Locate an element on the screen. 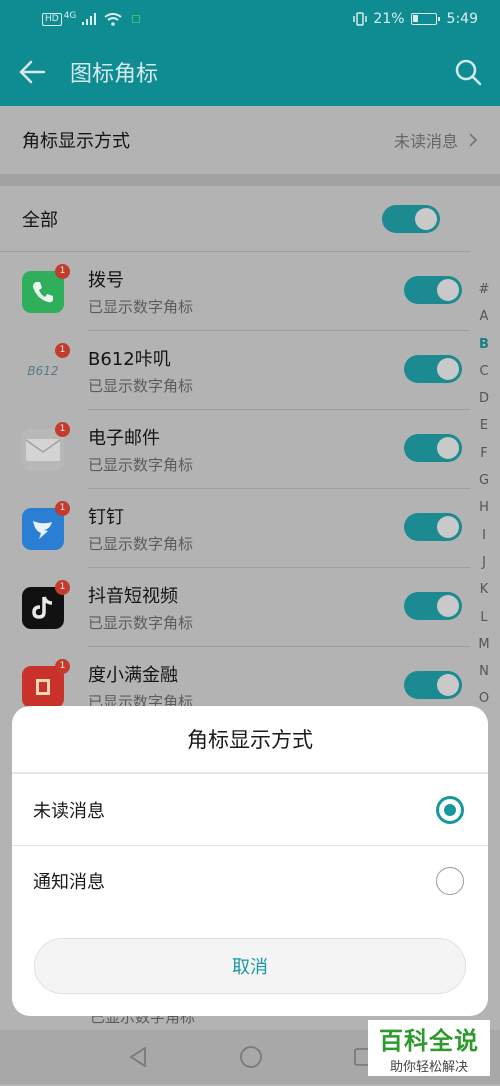  network-type: 4G is located at coordinates (70, 16).